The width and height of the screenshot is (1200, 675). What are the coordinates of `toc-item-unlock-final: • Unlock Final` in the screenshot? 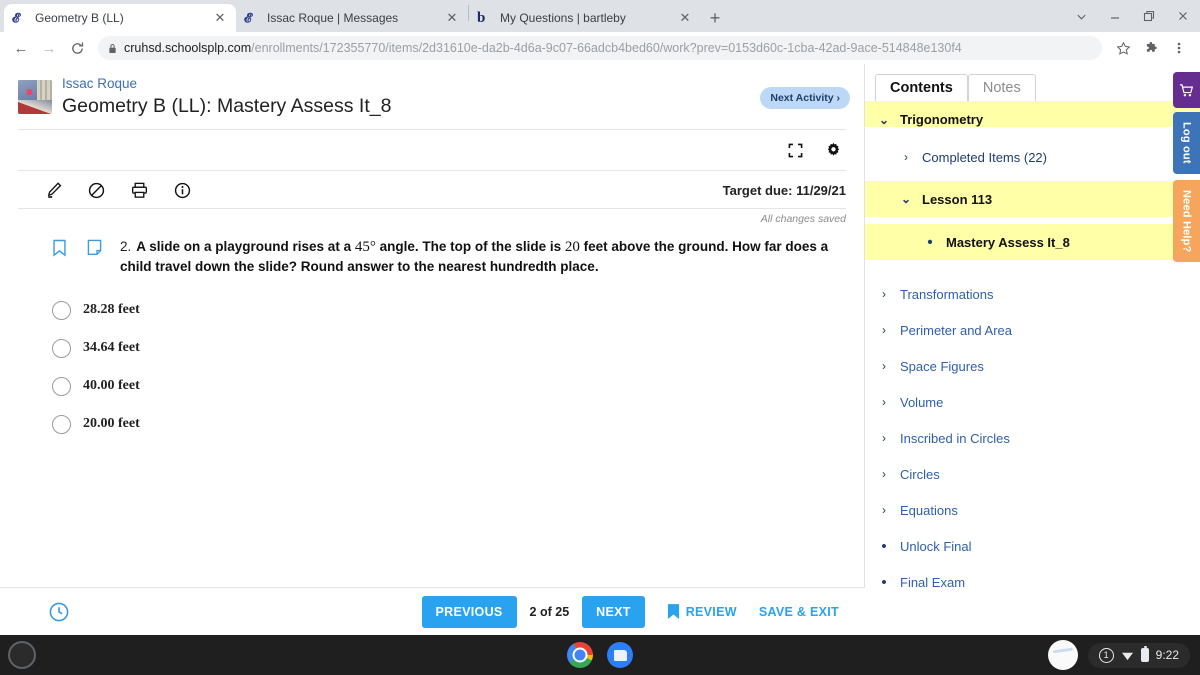 It's located at (1032, 546).